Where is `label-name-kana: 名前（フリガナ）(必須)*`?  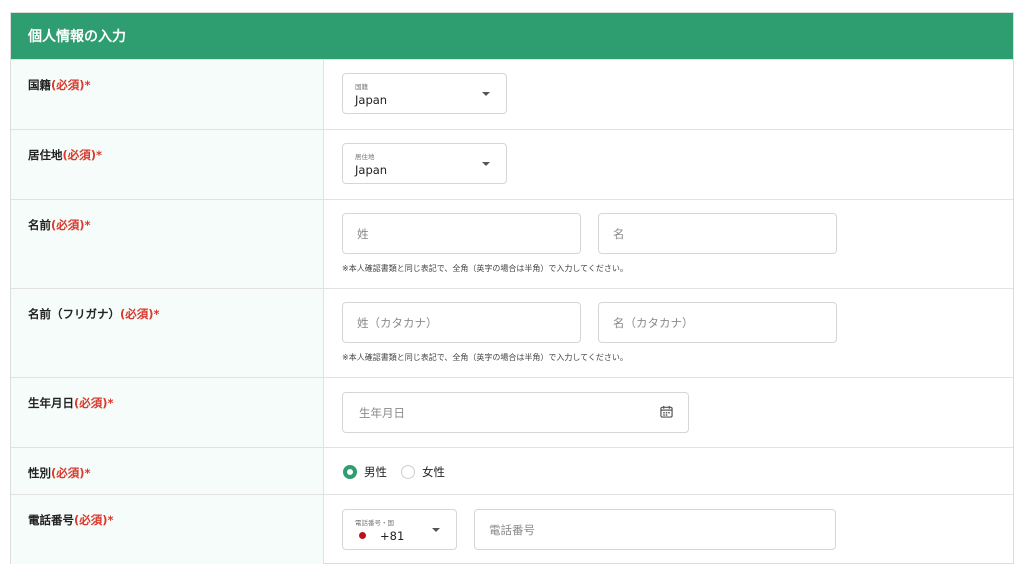
label-name-kana: 名前（フリガナ）(必須)* is located at coordinates (167, 333).